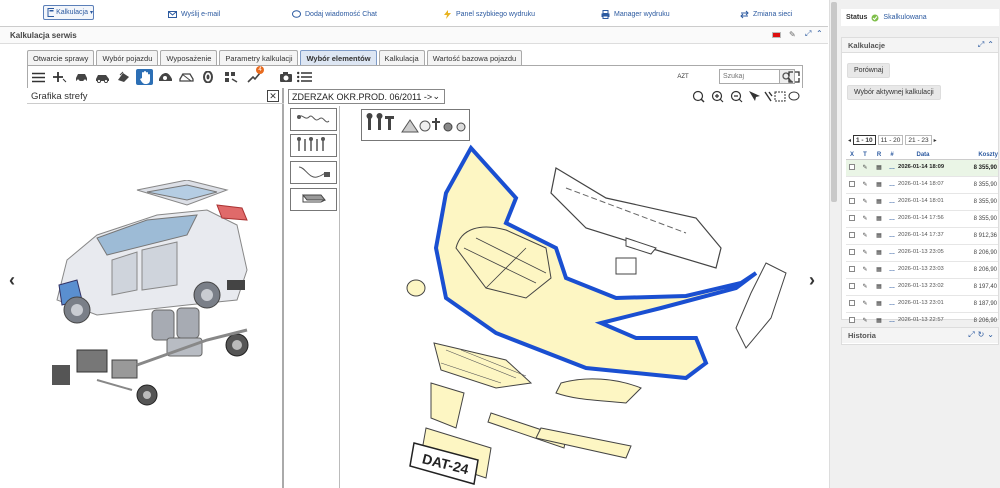  What do you see at coordinates (81, 77) in the screenshot?
I see `car-front-icon` at bounding box center [81, 77].